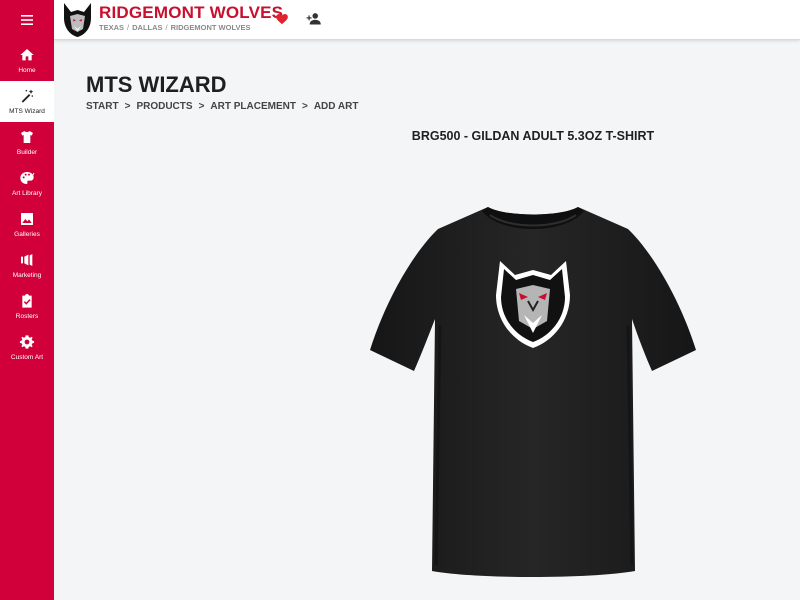 Image resolution: width=800 pixels, height=600 pixels. What do you see at coordinates (27, 111) in the screenshot?
I see `sidebar-item-label: MTS Wizard` at bounding box center [27, 111].